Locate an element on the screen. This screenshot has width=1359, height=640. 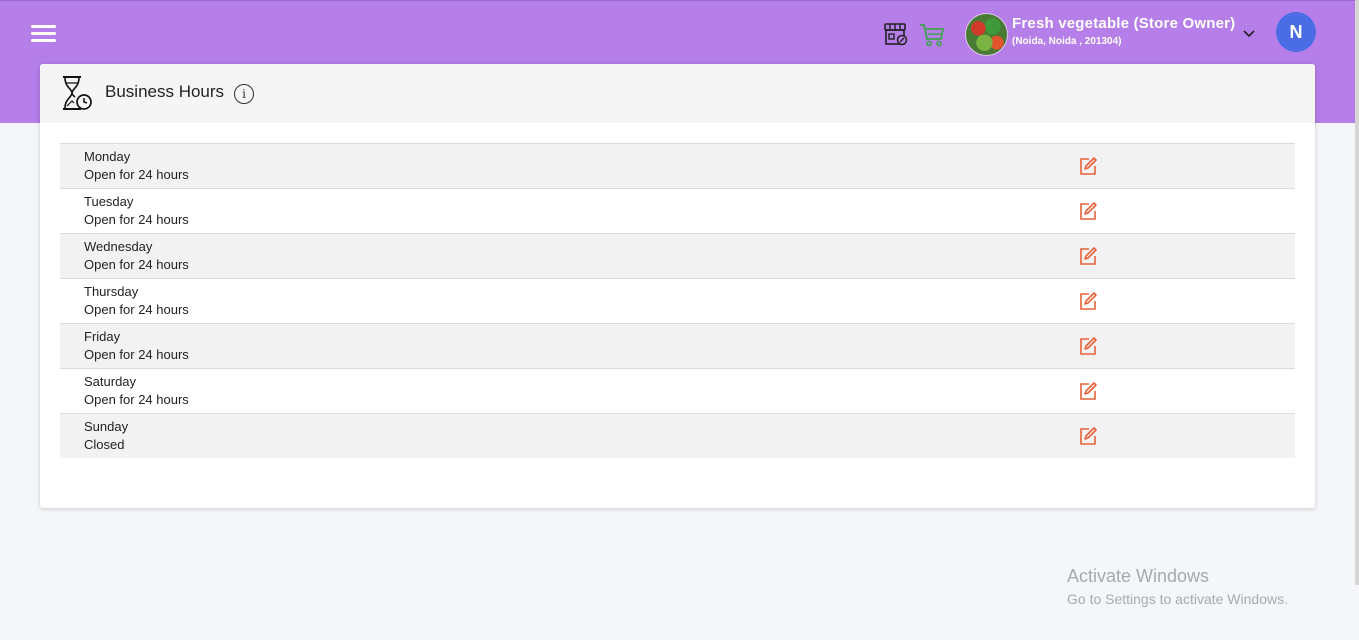
list-item: Sunday Closed is located at coordinates (677, 435).